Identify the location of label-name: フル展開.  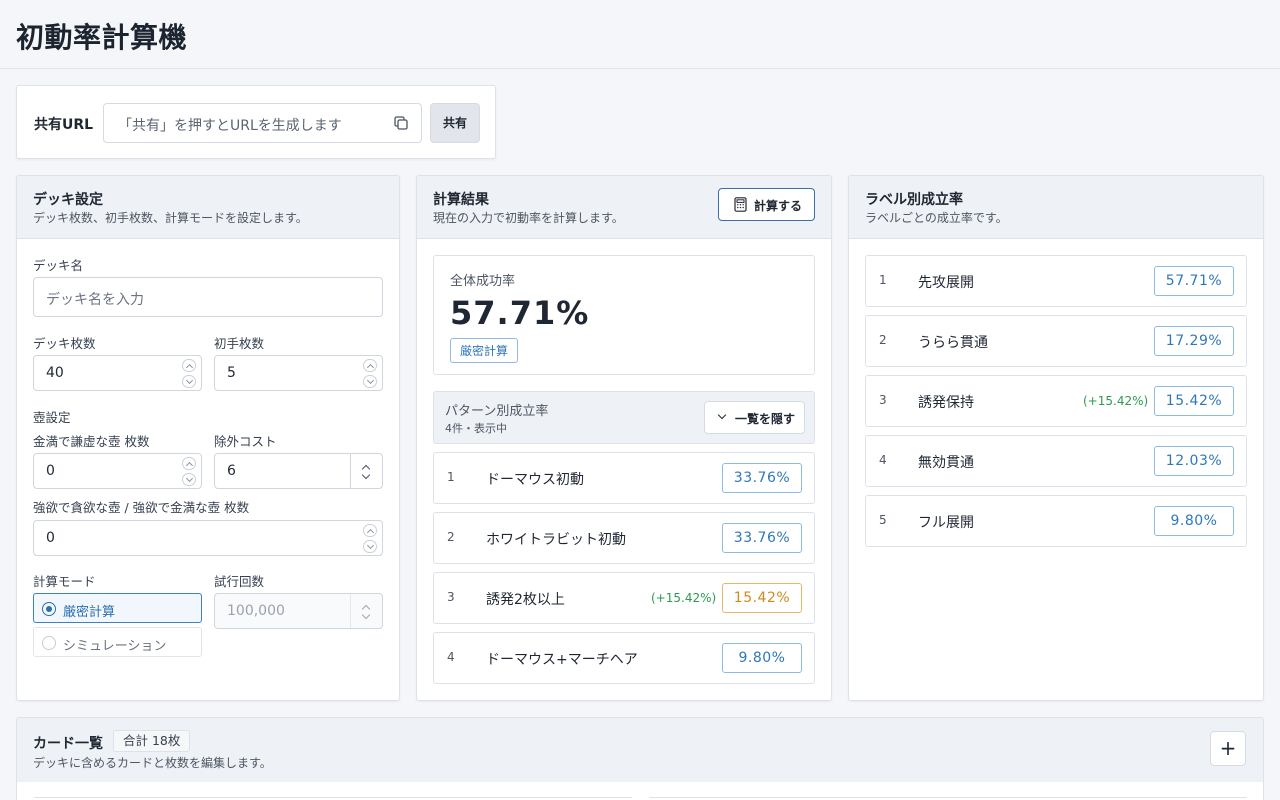
(946, 523).